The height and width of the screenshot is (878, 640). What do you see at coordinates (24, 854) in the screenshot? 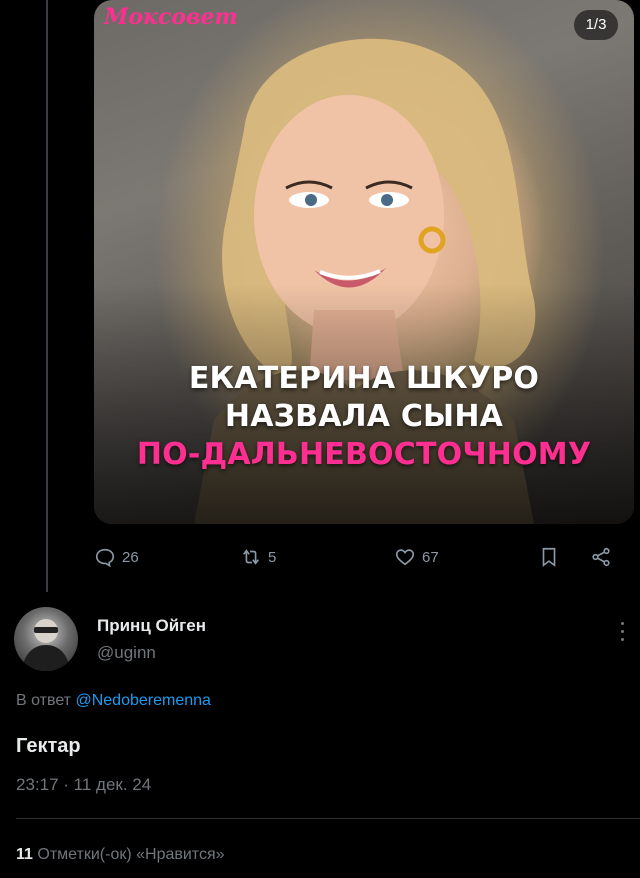
I see `likes-count: 11` at bounding box center [24, 854].